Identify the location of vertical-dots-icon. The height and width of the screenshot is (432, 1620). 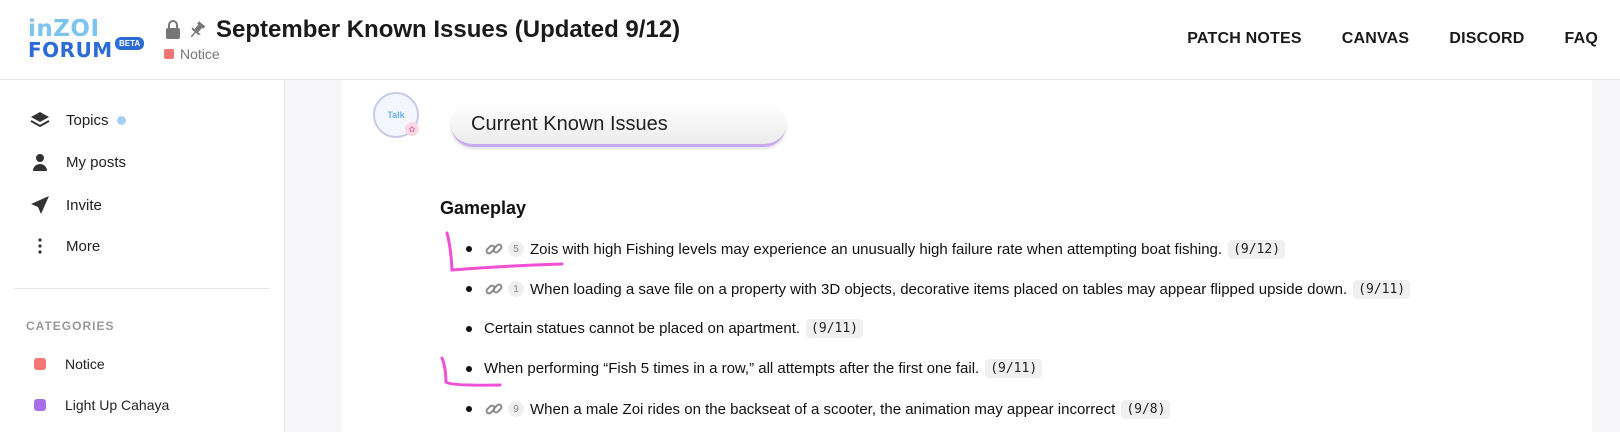
(40, 246).